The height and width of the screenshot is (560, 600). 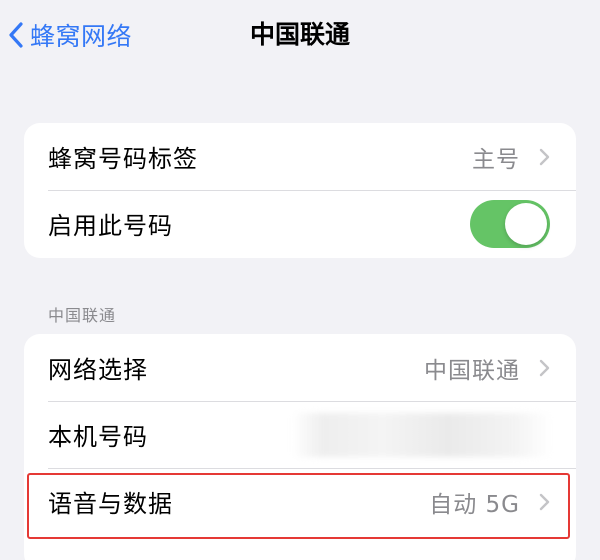 What do you see at coordinates (472, 370) in the screenshot?
I see `row-value: 中国联通` at bounding box center [472, 370].